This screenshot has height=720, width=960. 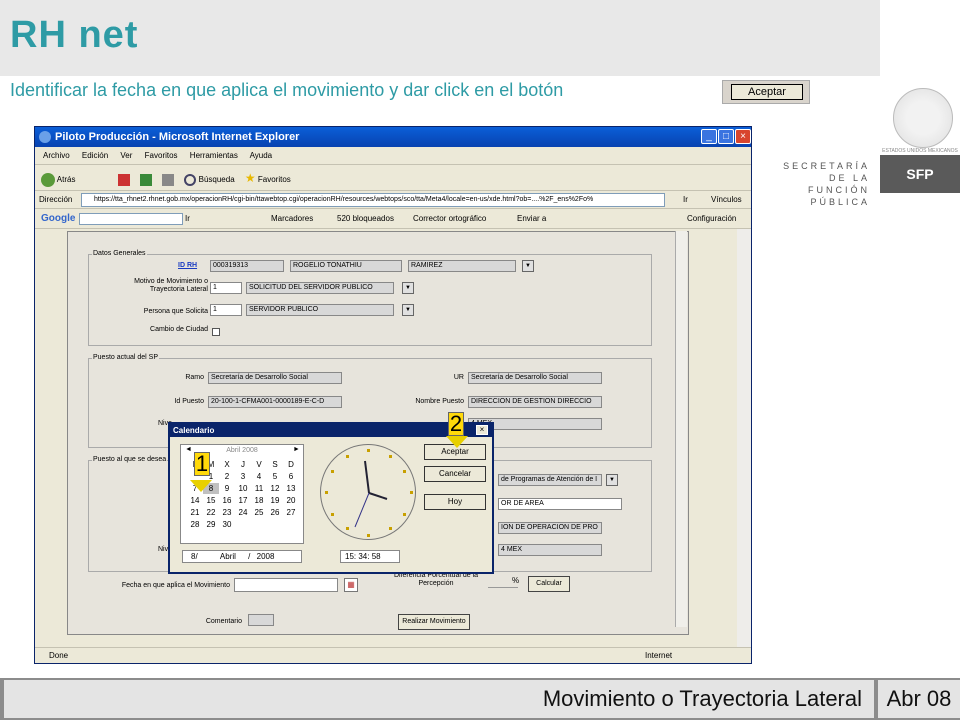 What do you see at coordinates (275, 500) in the screenshot?
I see `calendar-day: 19` at bounding box center [275, 500].